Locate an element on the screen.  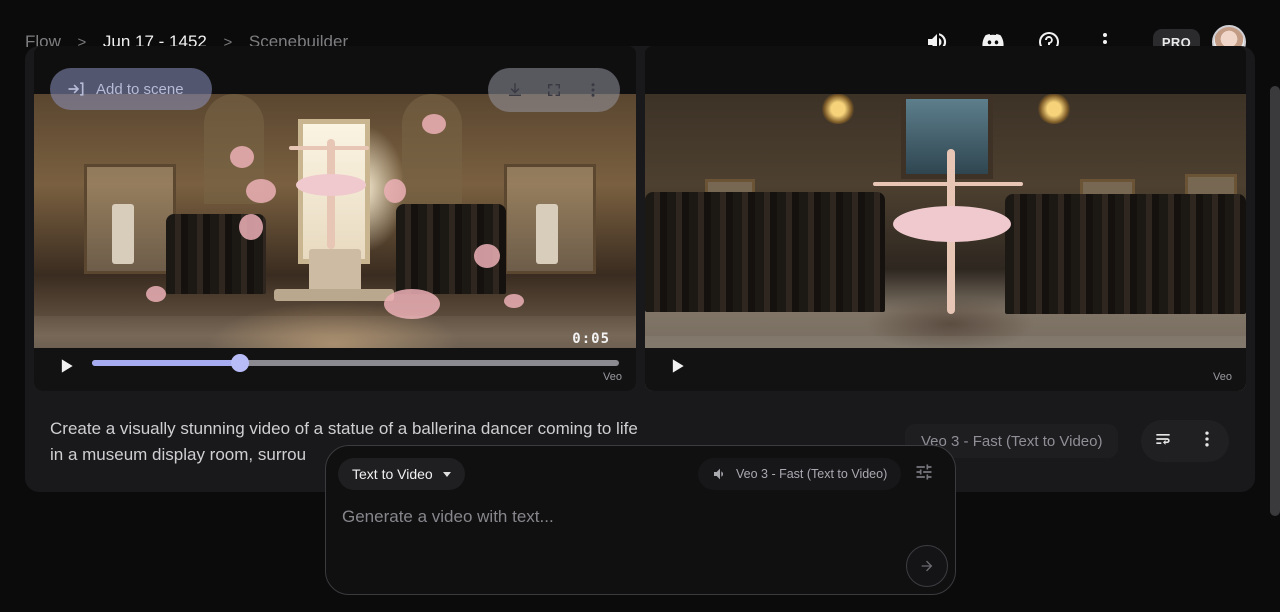
model-selector: Veo 3 - Fast (Text to Video) is located at coordinates (800, 474).